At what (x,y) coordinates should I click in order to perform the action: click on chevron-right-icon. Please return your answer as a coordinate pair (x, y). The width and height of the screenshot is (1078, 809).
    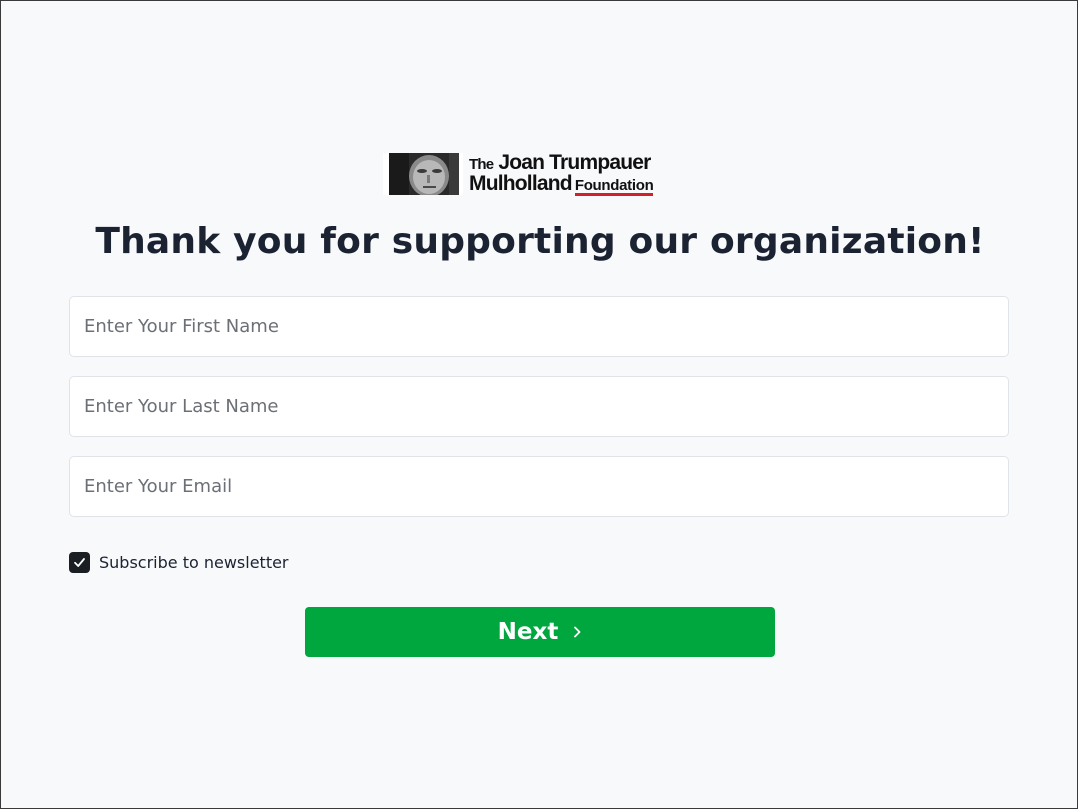
    Looking at the image, I should click on (577, 632).